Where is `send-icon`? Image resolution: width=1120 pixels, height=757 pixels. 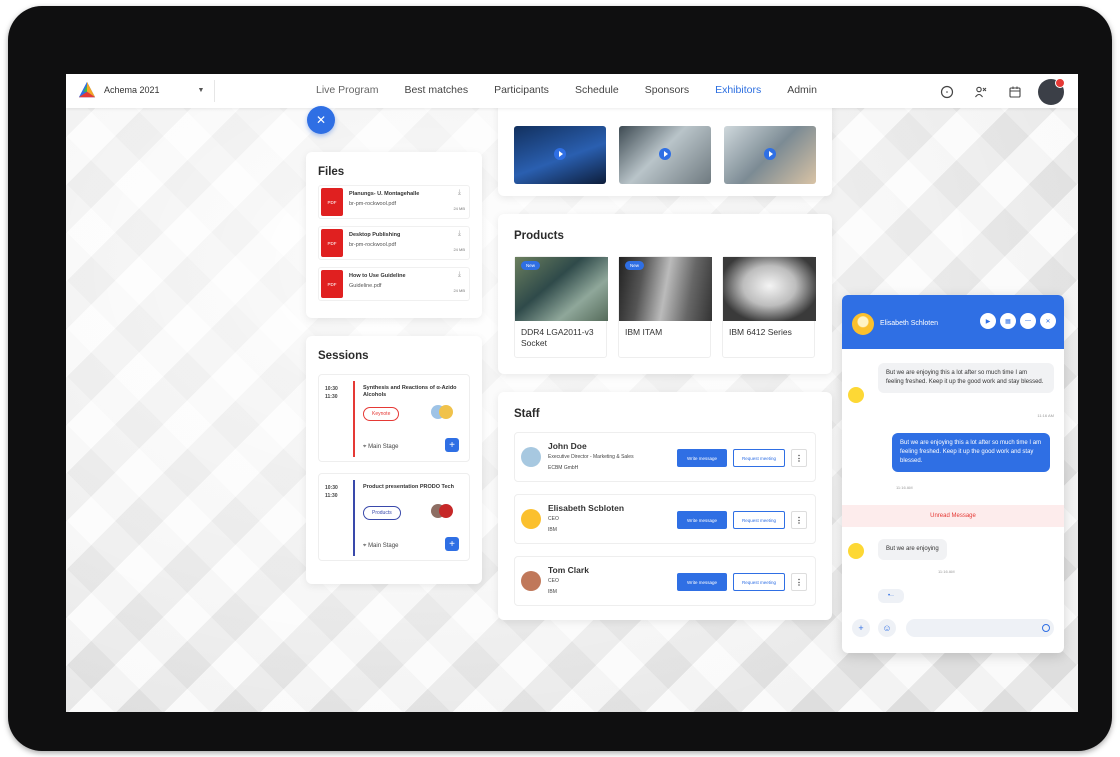
send-icon is located at coordinates (1046, 628).